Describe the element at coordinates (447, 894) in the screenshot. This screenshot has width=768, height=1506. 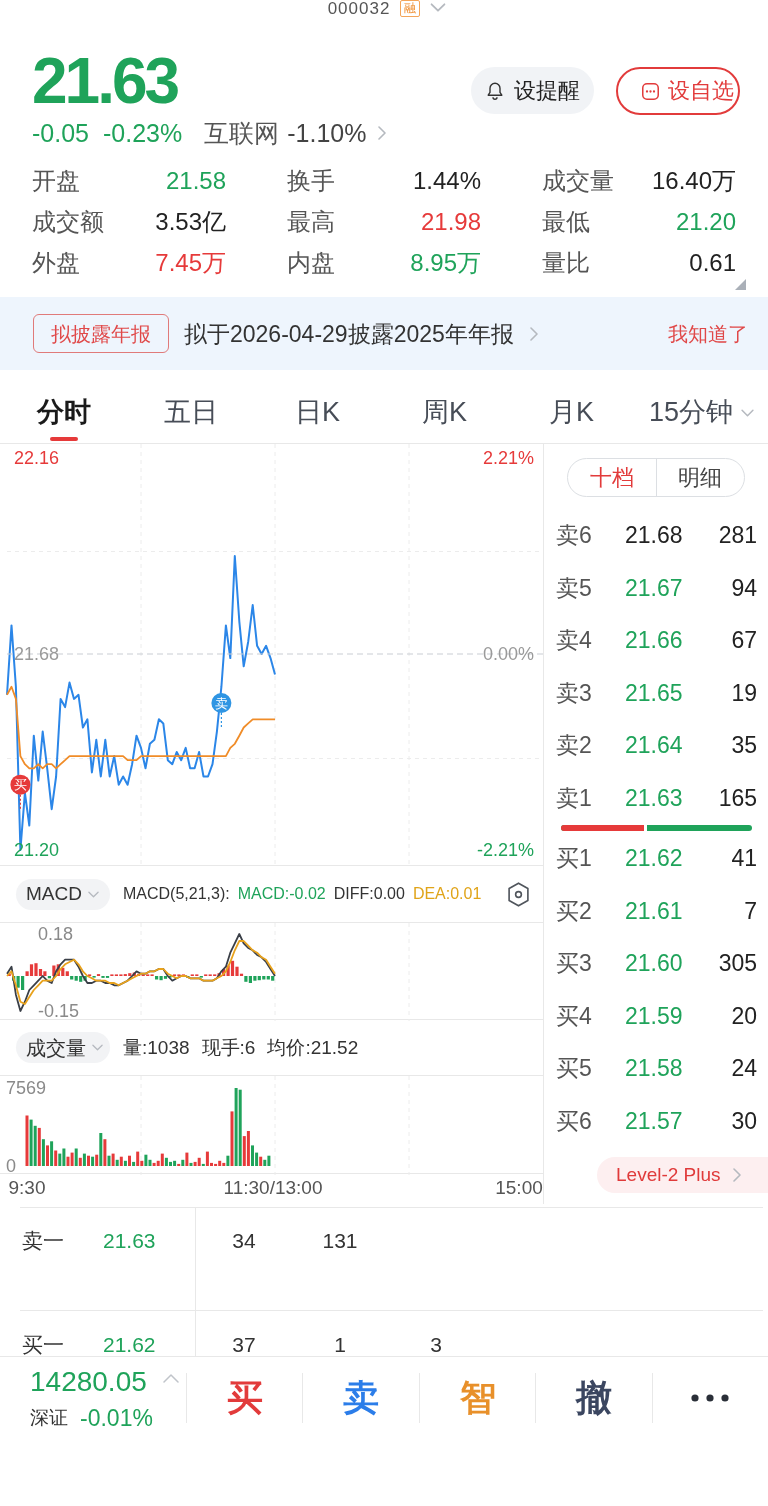
I see `macd-readout: DEA:0.01` at that location.